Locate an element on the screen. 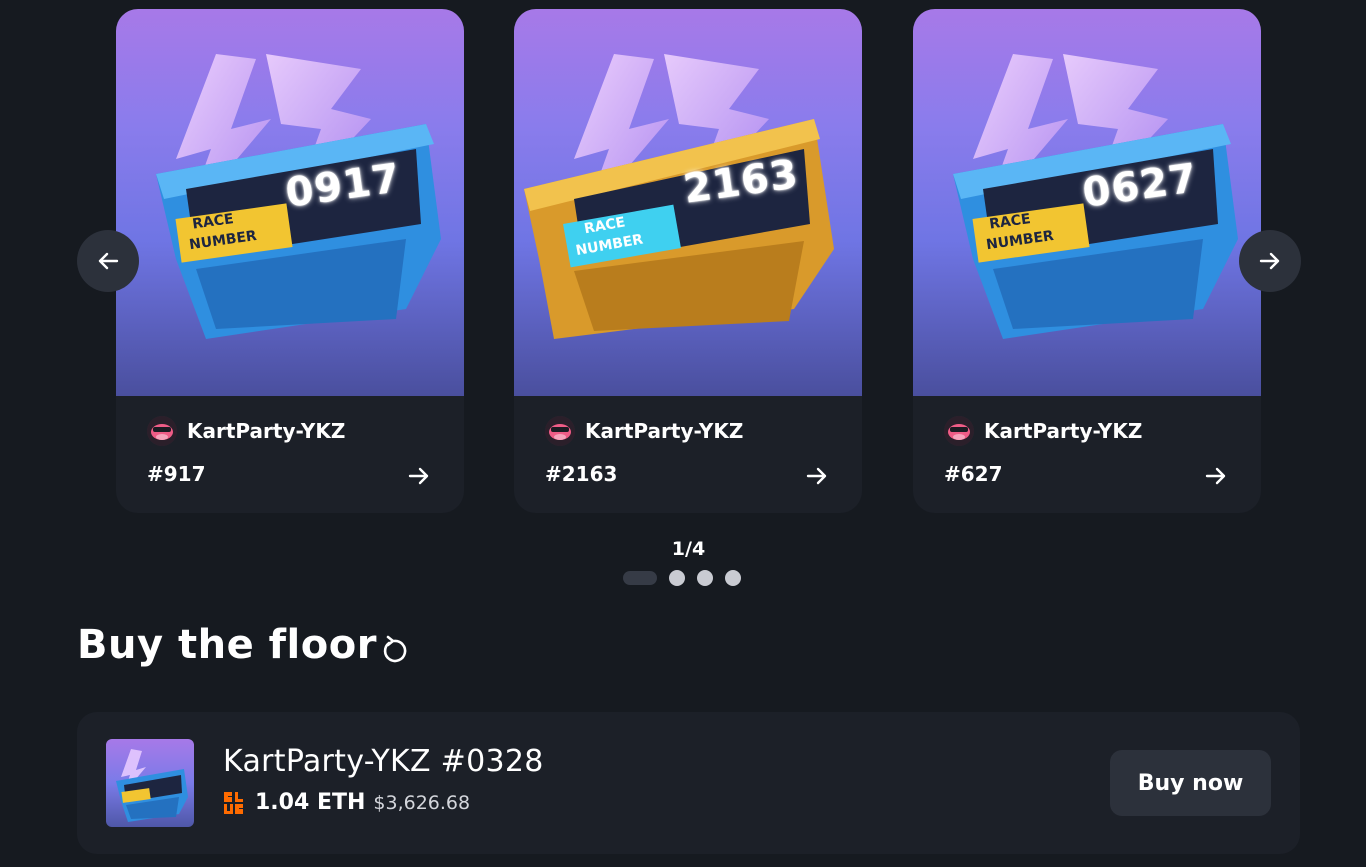  price-row: 1.04 ETH $3,626.68 is located at coordinates (346, 802).